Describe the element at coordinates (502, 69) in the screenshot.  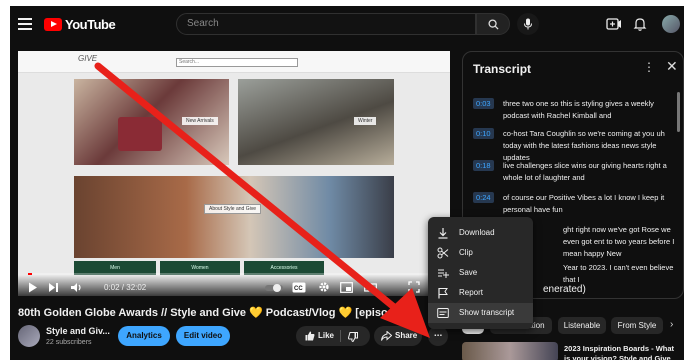
I see `transcript-title: Transcript` at that location.